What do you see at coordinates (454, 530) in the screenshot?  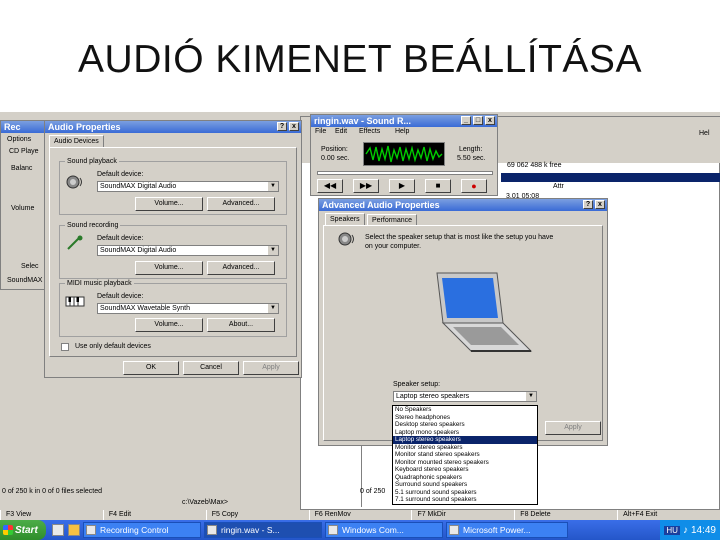 I see `app-icon` at bounding box center [454, 530].